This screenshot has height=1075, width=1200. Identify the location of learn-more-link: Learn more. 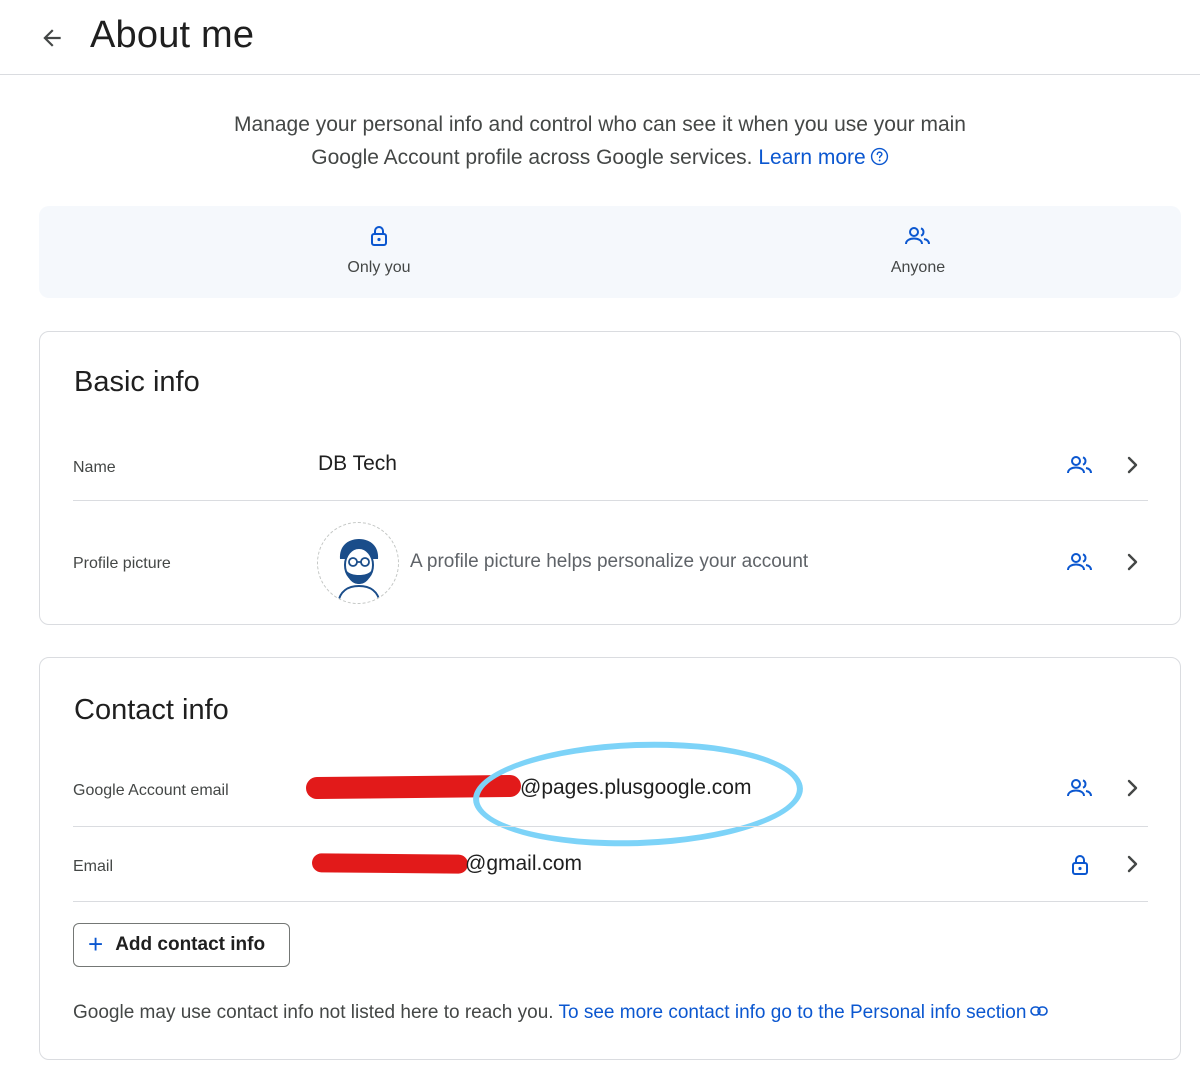
(811, 157).